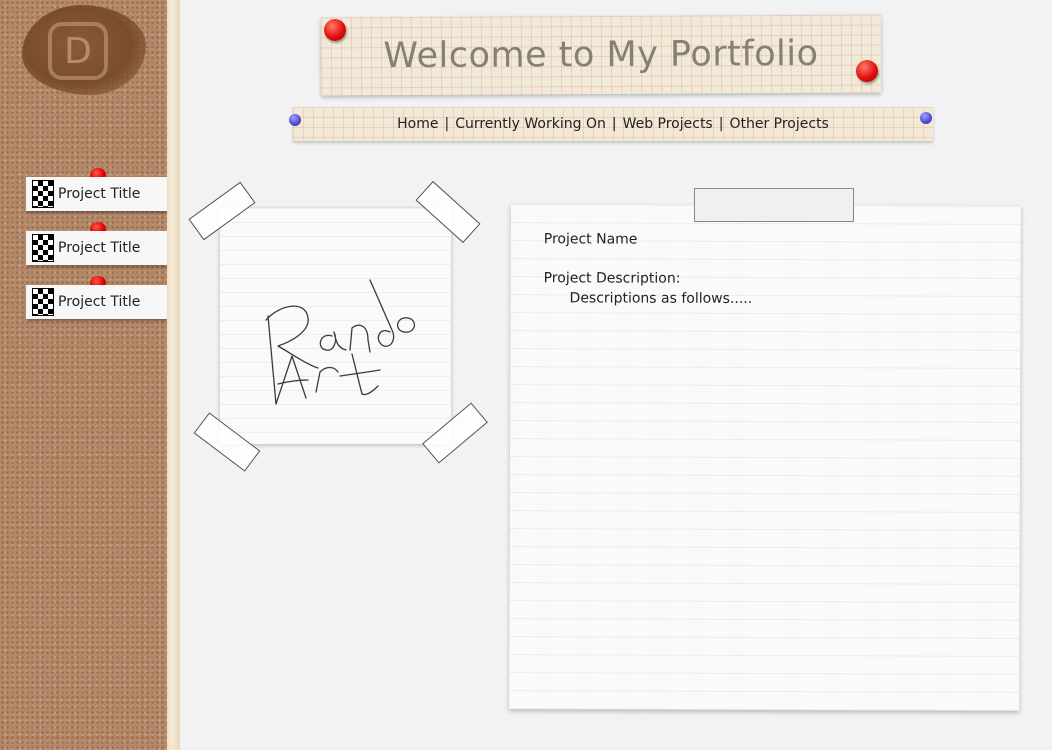 Image resolution: width=1052 pixels, height=750 pixels. What do you see at coordinates (778, 124) in the screenshot?
I see `nav-other-projects: Other Projects` at bounding box center [778, 124].